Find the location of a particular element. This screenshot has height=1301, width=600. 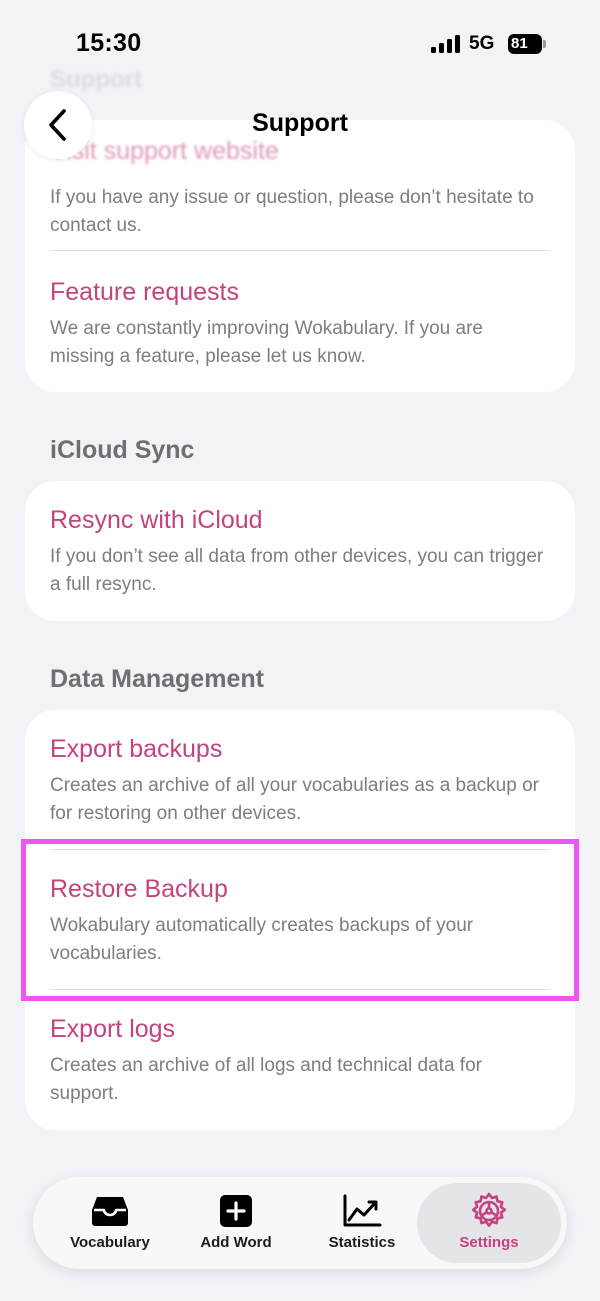

signal-icon is located at coordinates (446, 44).